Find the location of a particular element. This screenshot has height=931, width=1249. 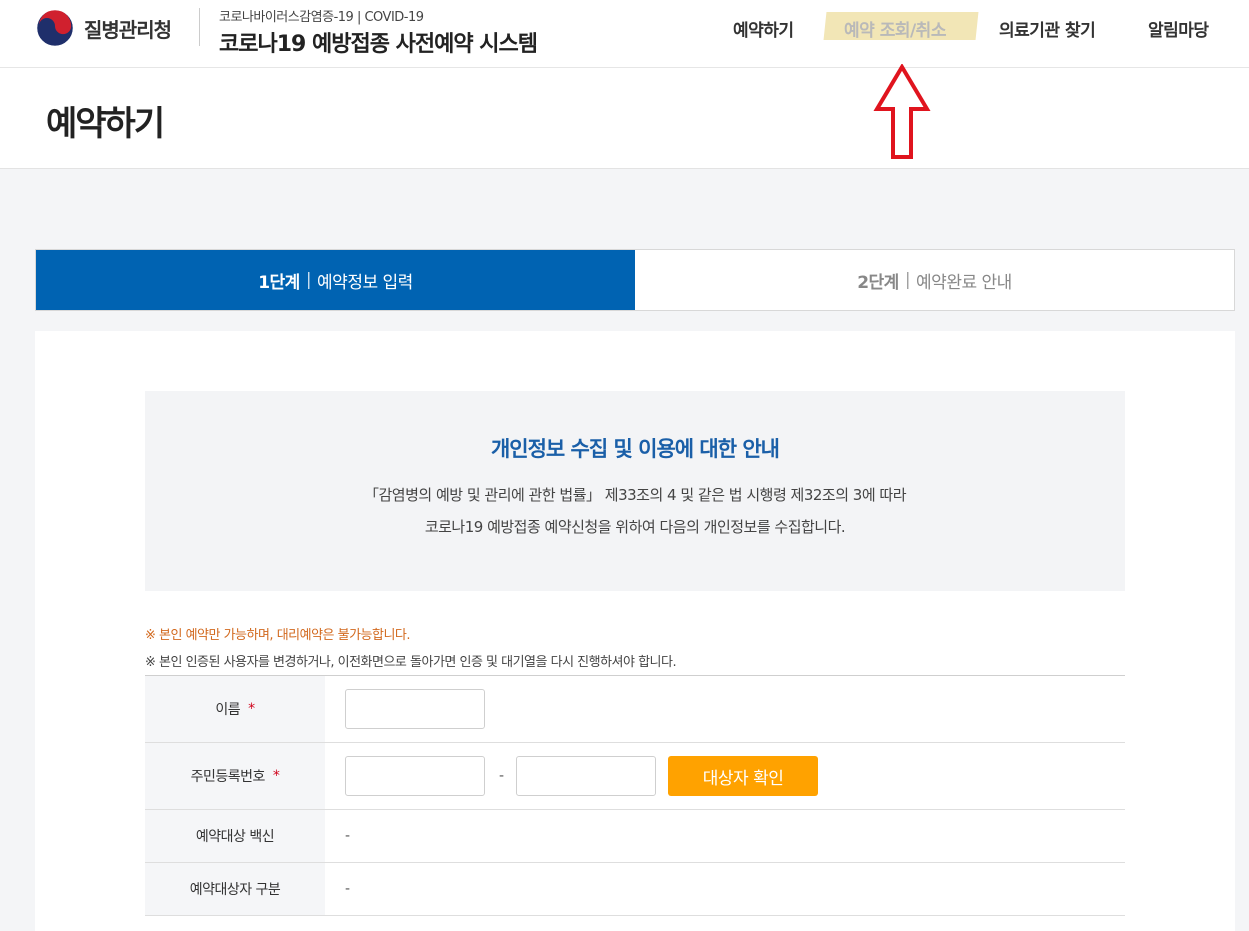

page-title-bar: 예약하기 is located at coordinates (624, 118).